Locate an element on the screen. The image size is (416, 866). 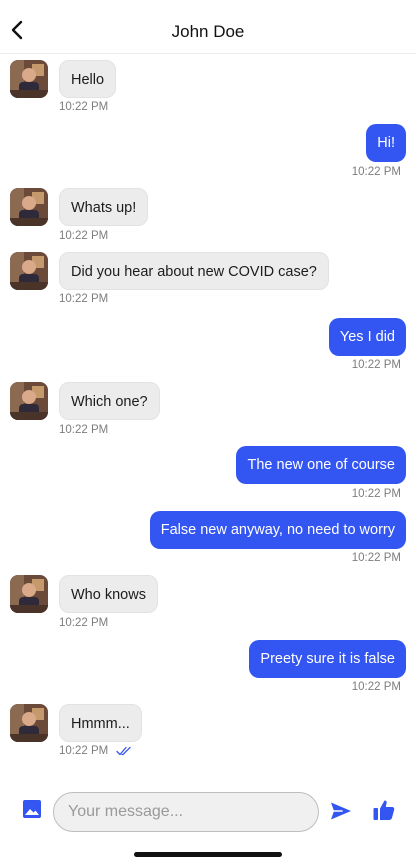
double-check-icon is located at coordinates (124, 751).